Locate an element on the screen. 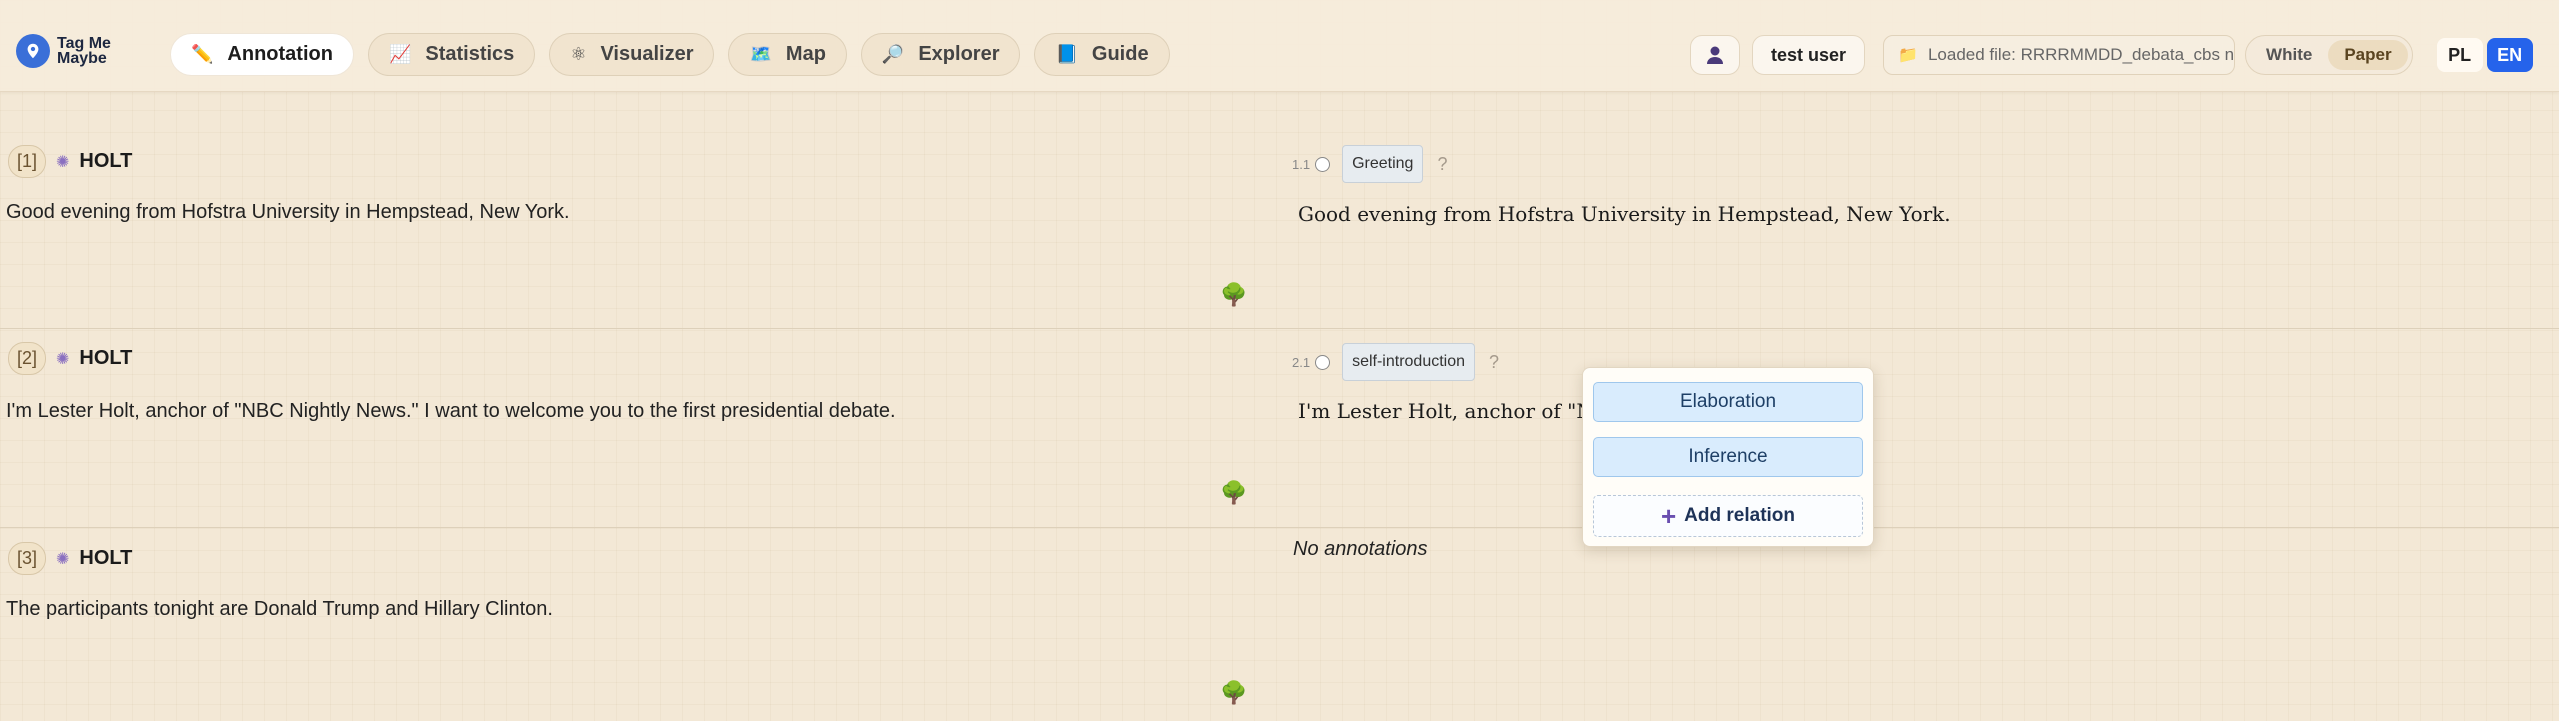  nav-annotation: ✏️ Annotation is located at coordinates (262, 54).